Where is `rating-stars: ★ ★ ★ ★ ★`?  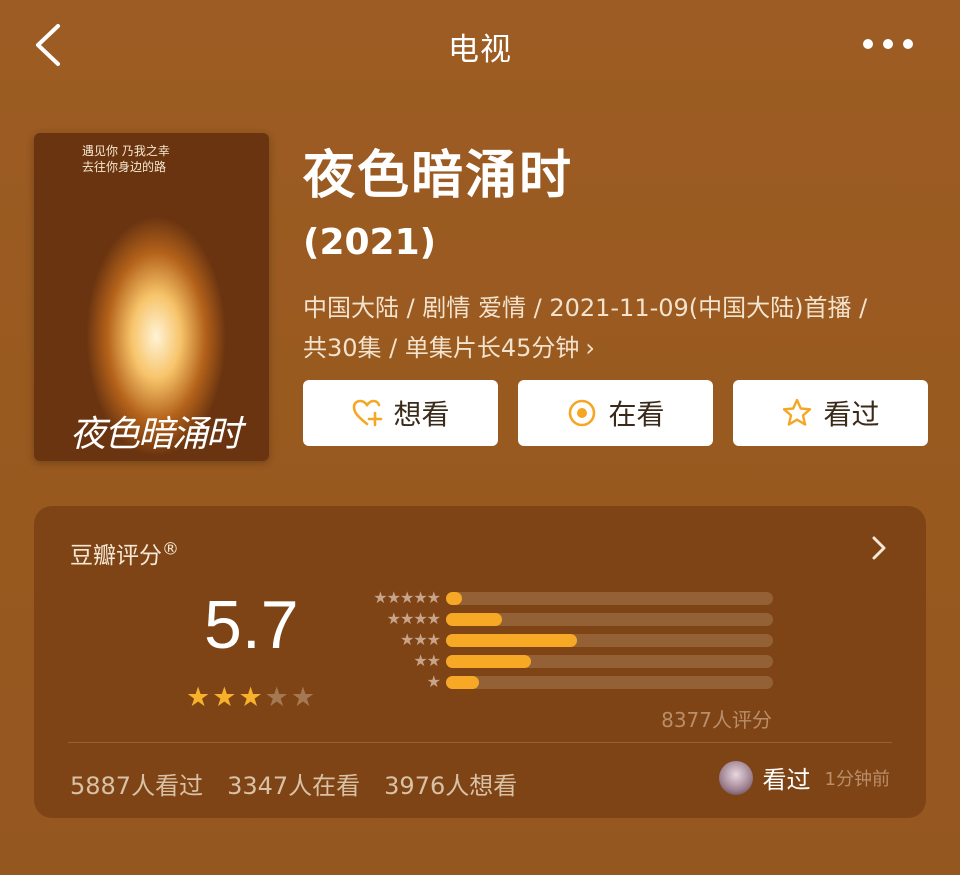 rating-stars: ★ ★ ★ ★ ★ is located at coordinates (250, 698).